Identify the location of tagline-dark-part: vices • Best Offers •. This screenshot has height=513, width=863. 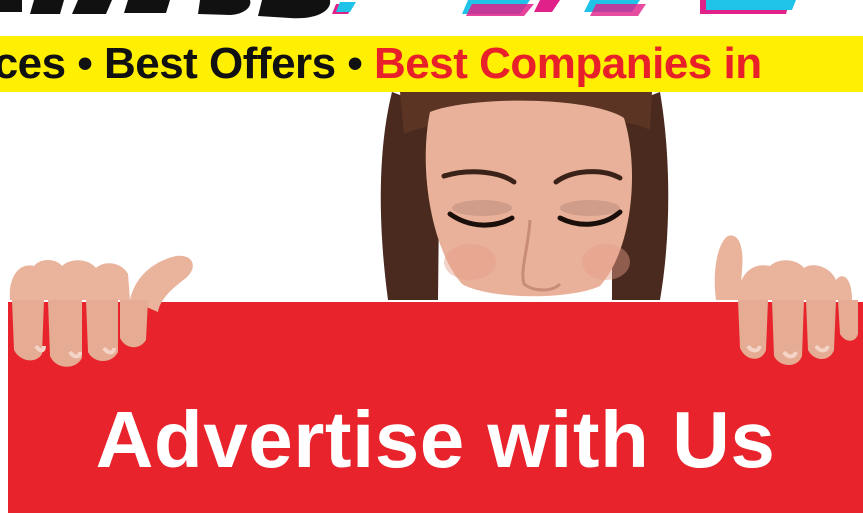
(181, 63).